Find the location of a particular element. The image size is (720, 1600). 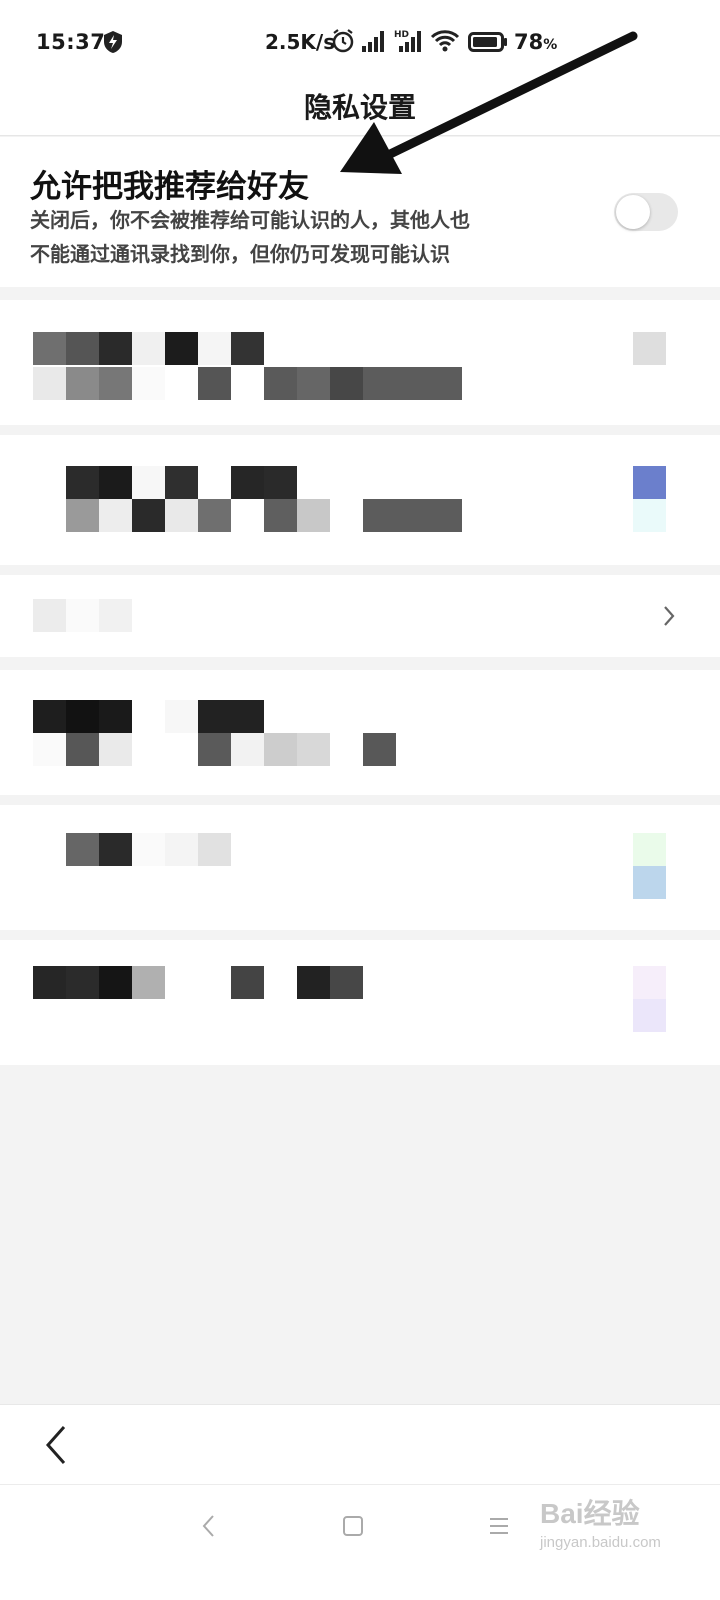

status-bar: 15:37 2.5K/s HD 78% is located at coordinates (360, 43).